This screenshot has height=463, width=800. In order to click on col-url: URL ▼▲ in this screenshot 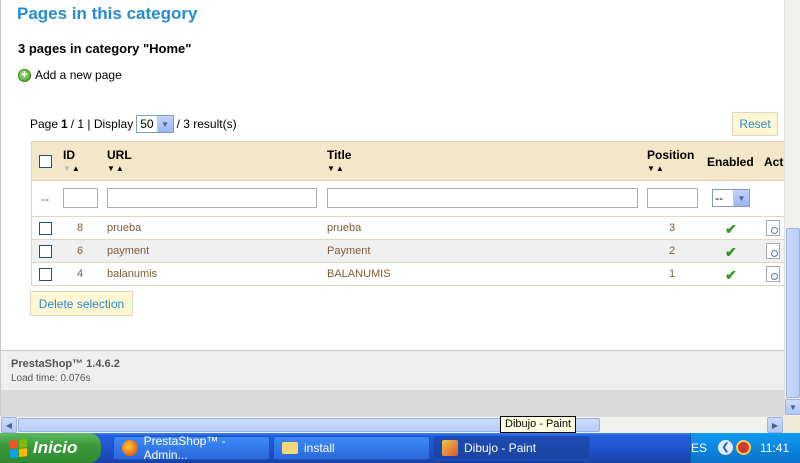, I will do `click(119, 160)`.